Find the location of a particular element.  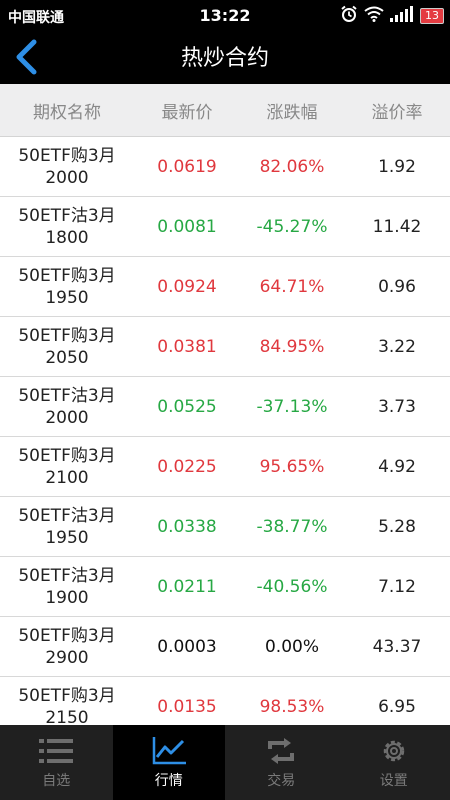

tab-label: 设置 is located at coordinates (393, 780).